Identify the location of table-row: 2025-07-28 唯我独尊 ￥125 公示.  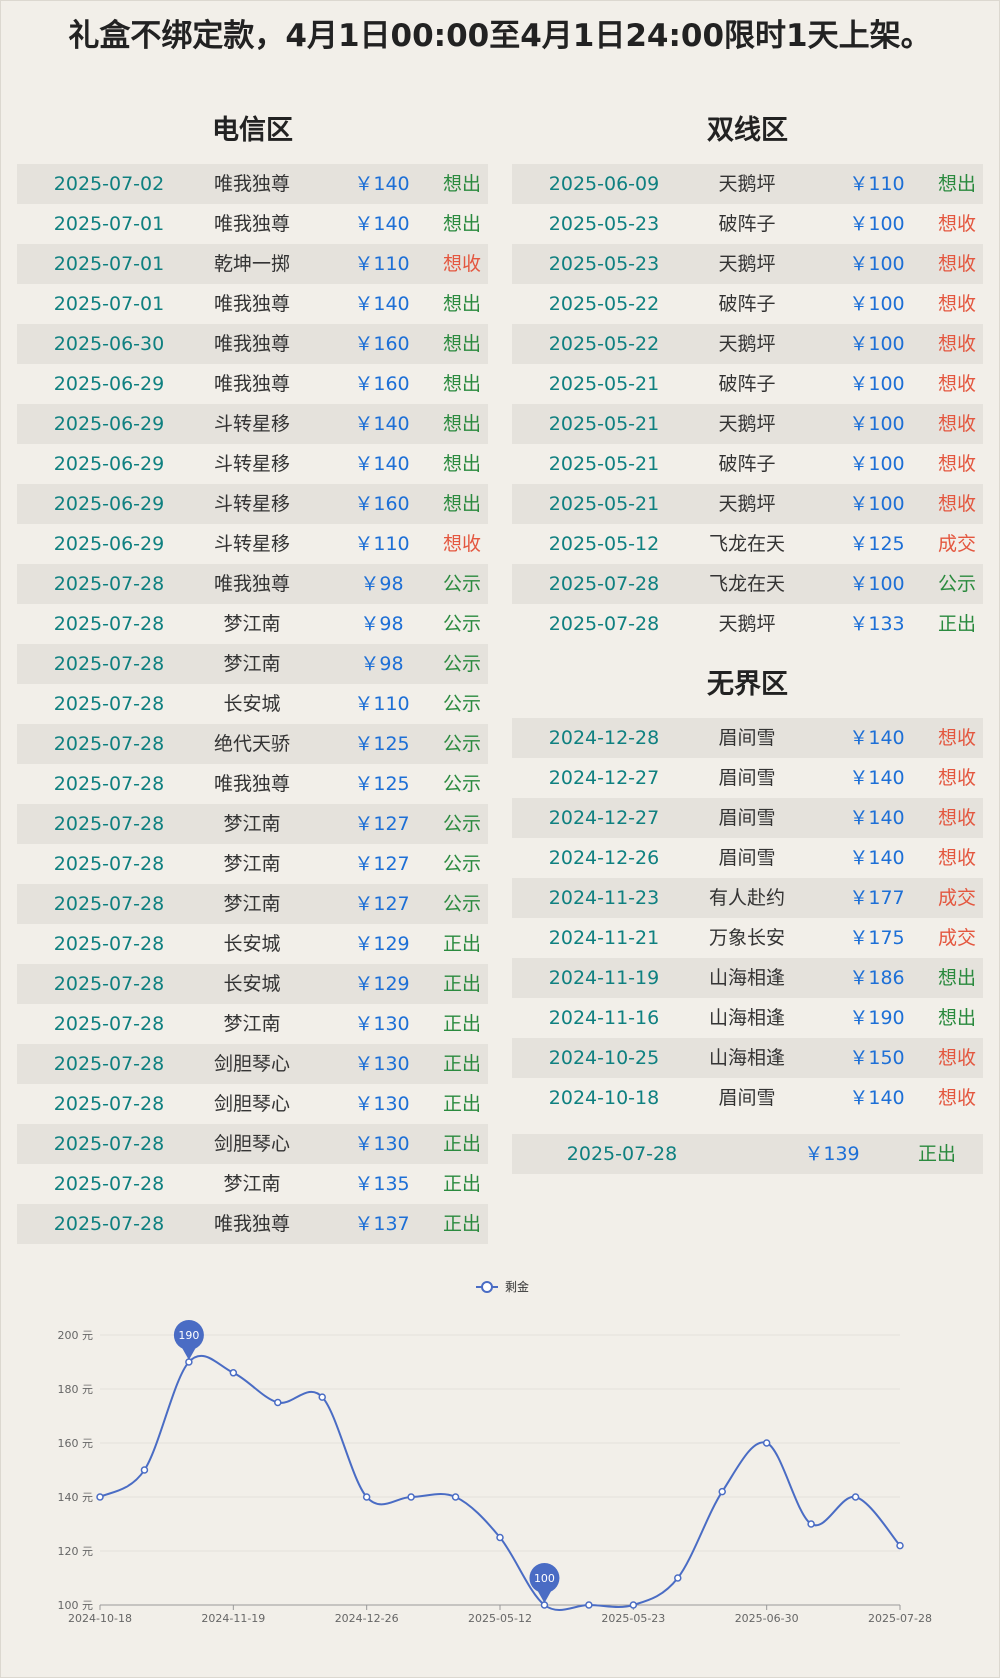
(252, 784).